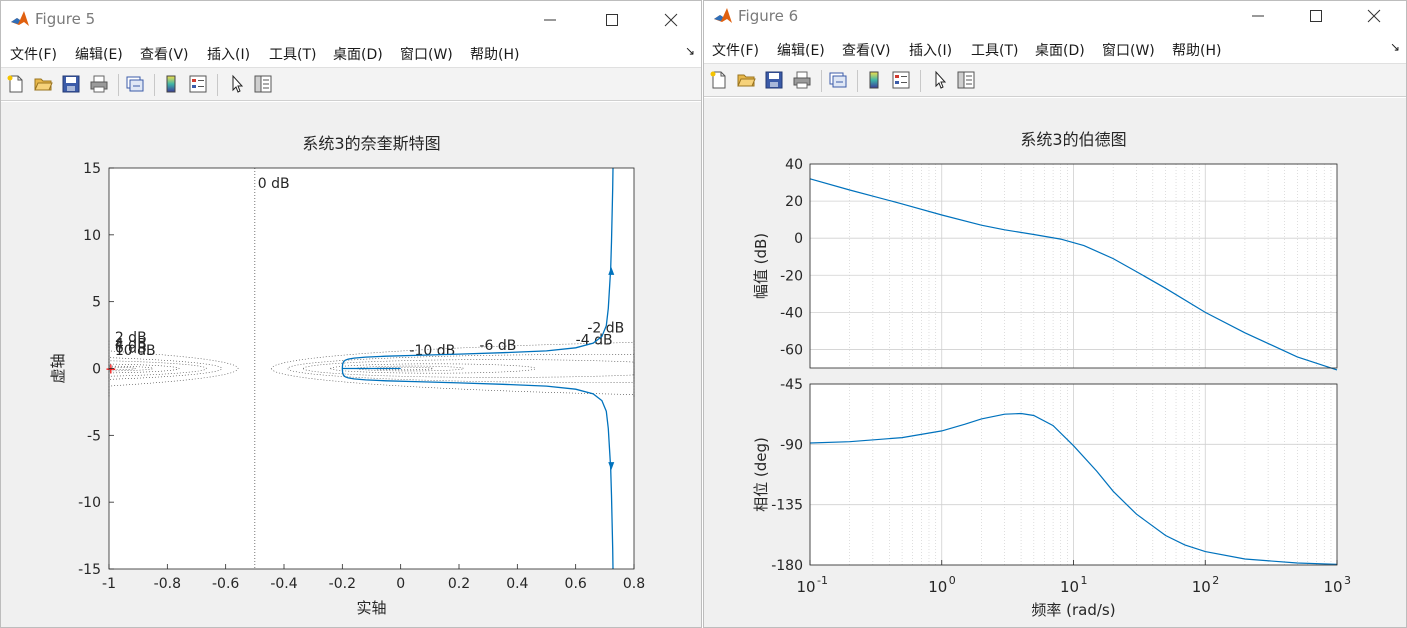 Image resolution: width=1407 pixels, height=628 pixels. Describe the element at coordinates (761, 266) in the screenshot. I see `magnitude-axis-label: 幅值 (dB)` at that location.